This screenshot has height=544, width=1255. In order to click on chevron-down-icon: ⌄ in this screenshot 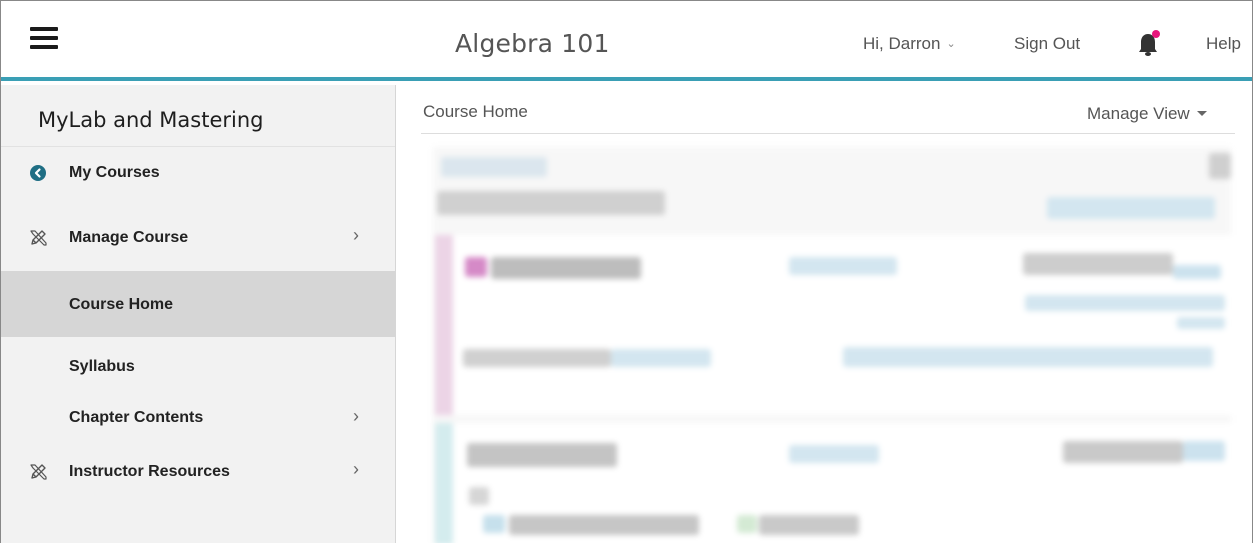, I will do `click(951, 44)`.